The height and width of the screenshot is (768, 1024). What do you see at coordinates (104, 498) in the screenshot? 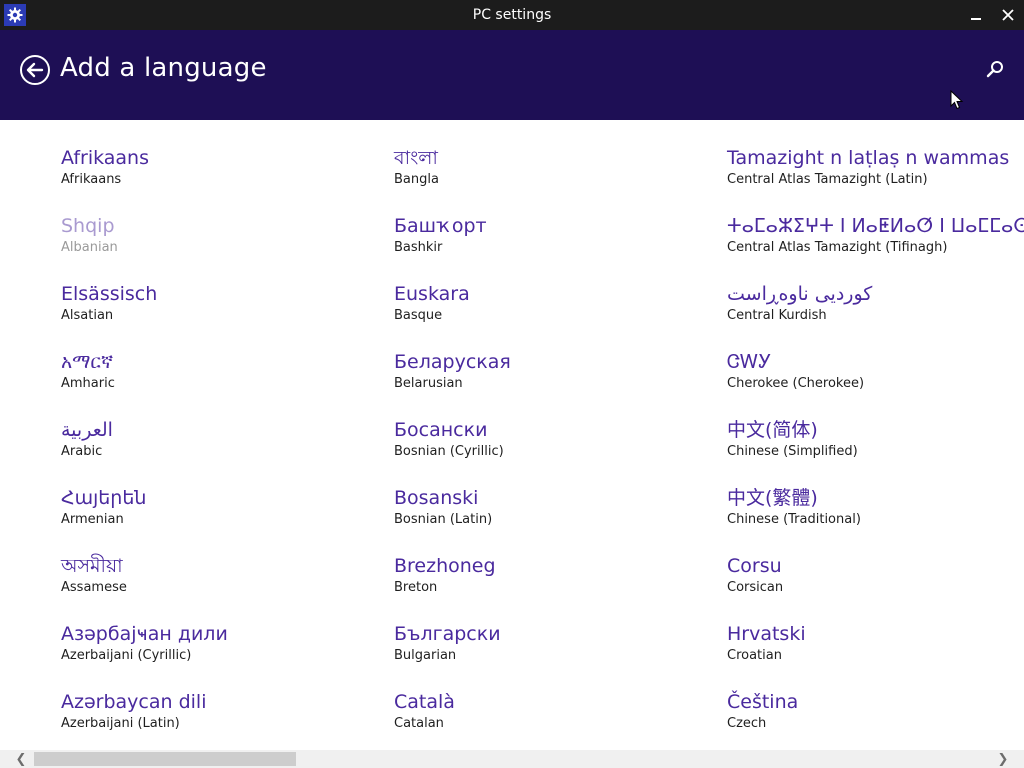
I see `language-native-name: Հայերեն` at bounding box center [104, 498].